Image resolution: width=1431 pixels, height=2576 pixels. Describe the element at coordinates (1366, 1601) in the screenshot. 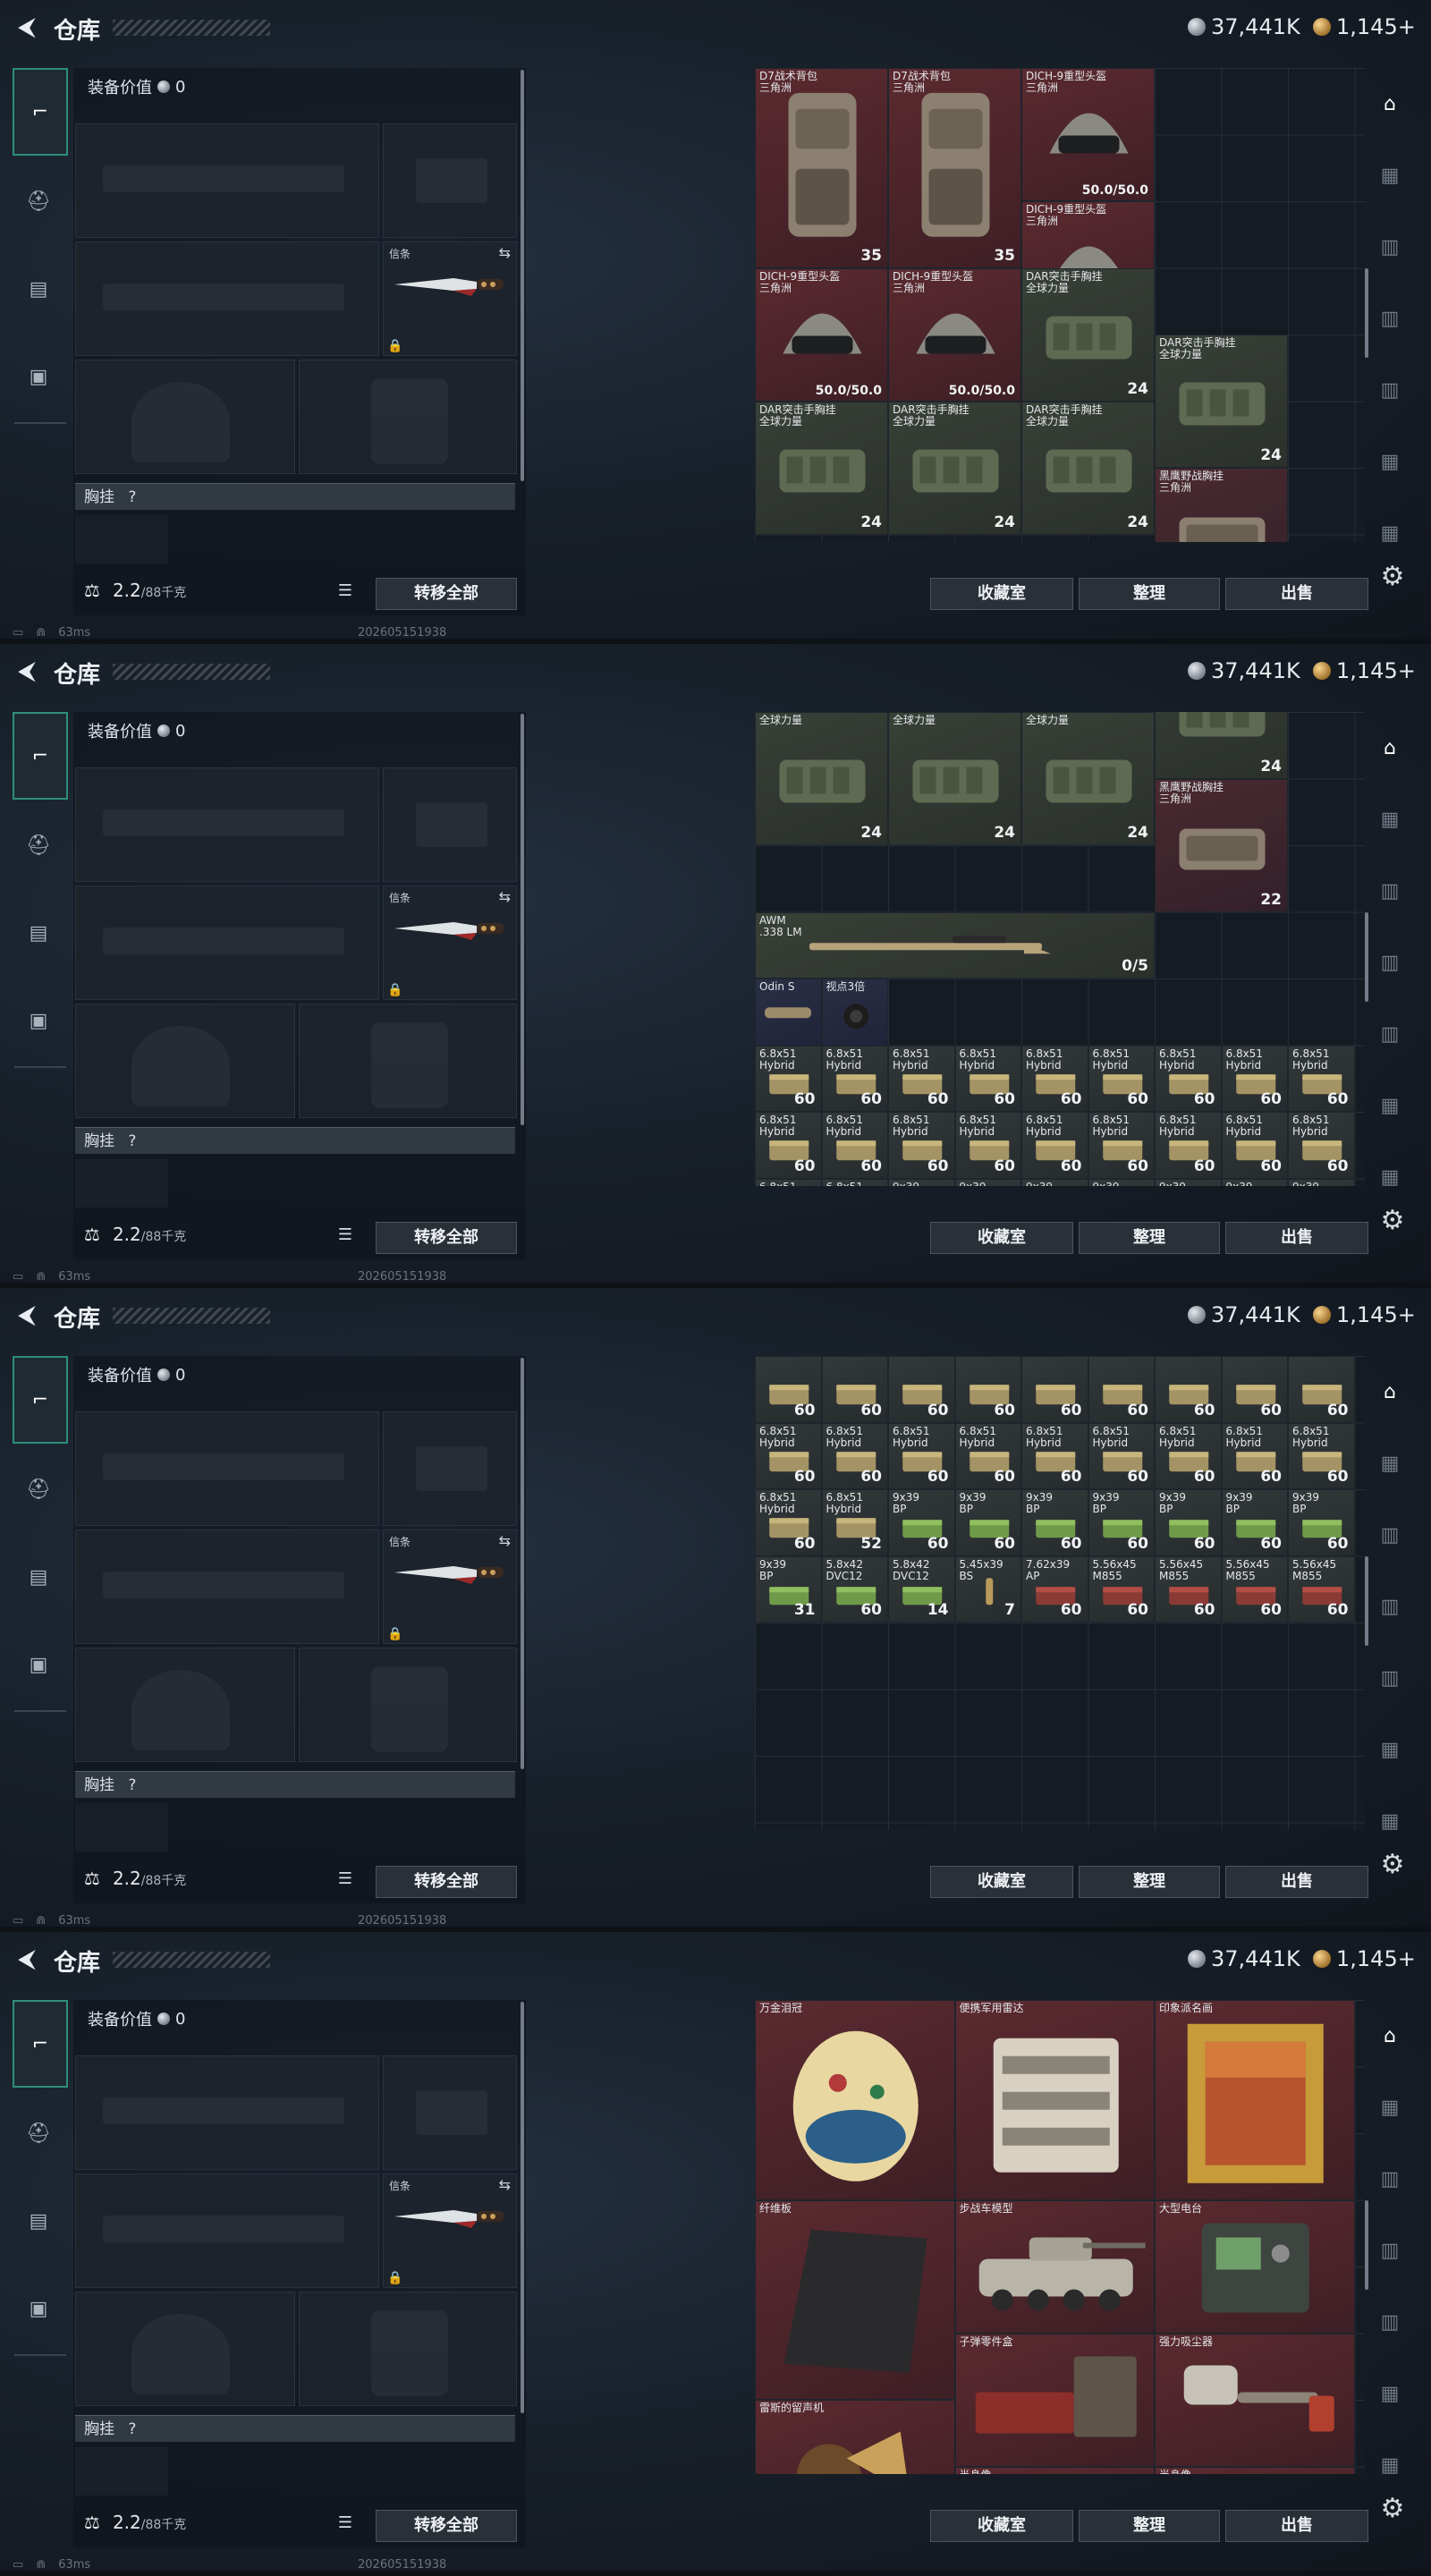

I see `warehouse-scrollbar` at that location.